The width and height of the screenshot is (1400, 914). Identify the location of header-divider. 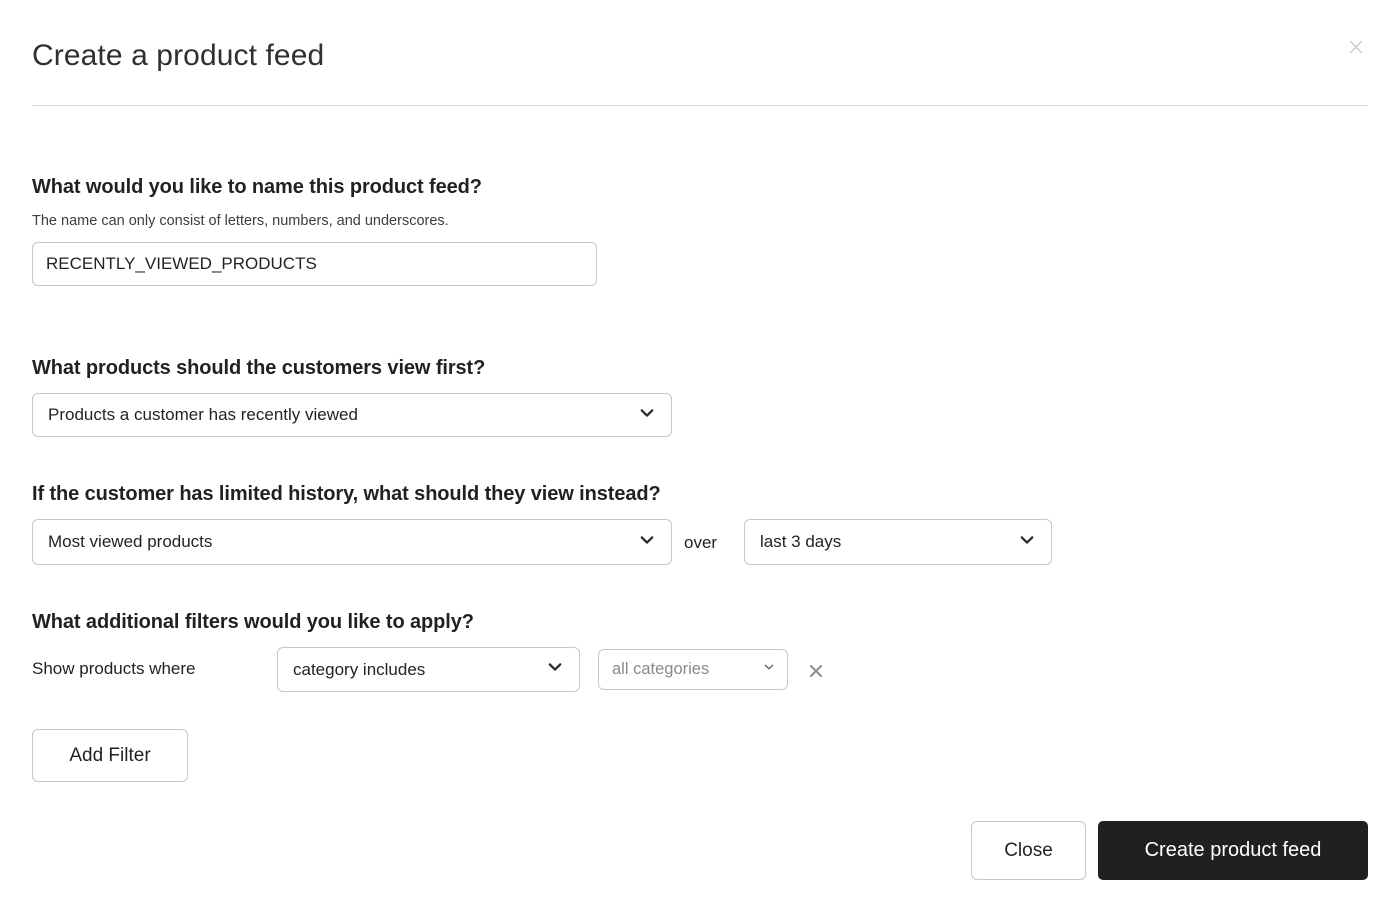
(700, 105).